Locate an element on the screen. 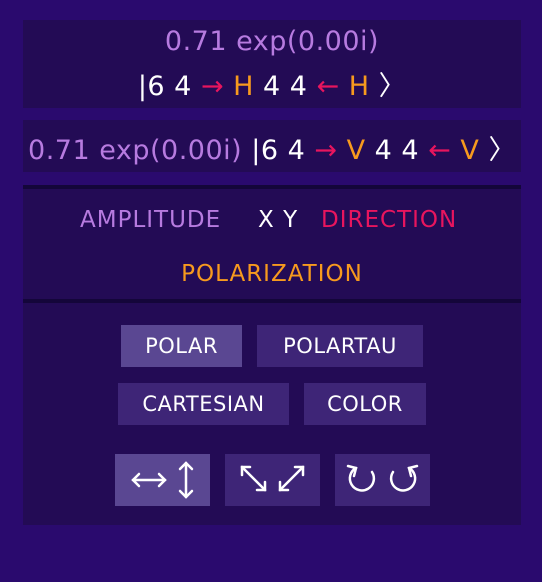 The height and width of the screenshot is (582, 542). state-1-panel: 0.71 exp(0.00i) |6 4 → H 4 4 ← H 〉 is located at coordinates (272, 64).